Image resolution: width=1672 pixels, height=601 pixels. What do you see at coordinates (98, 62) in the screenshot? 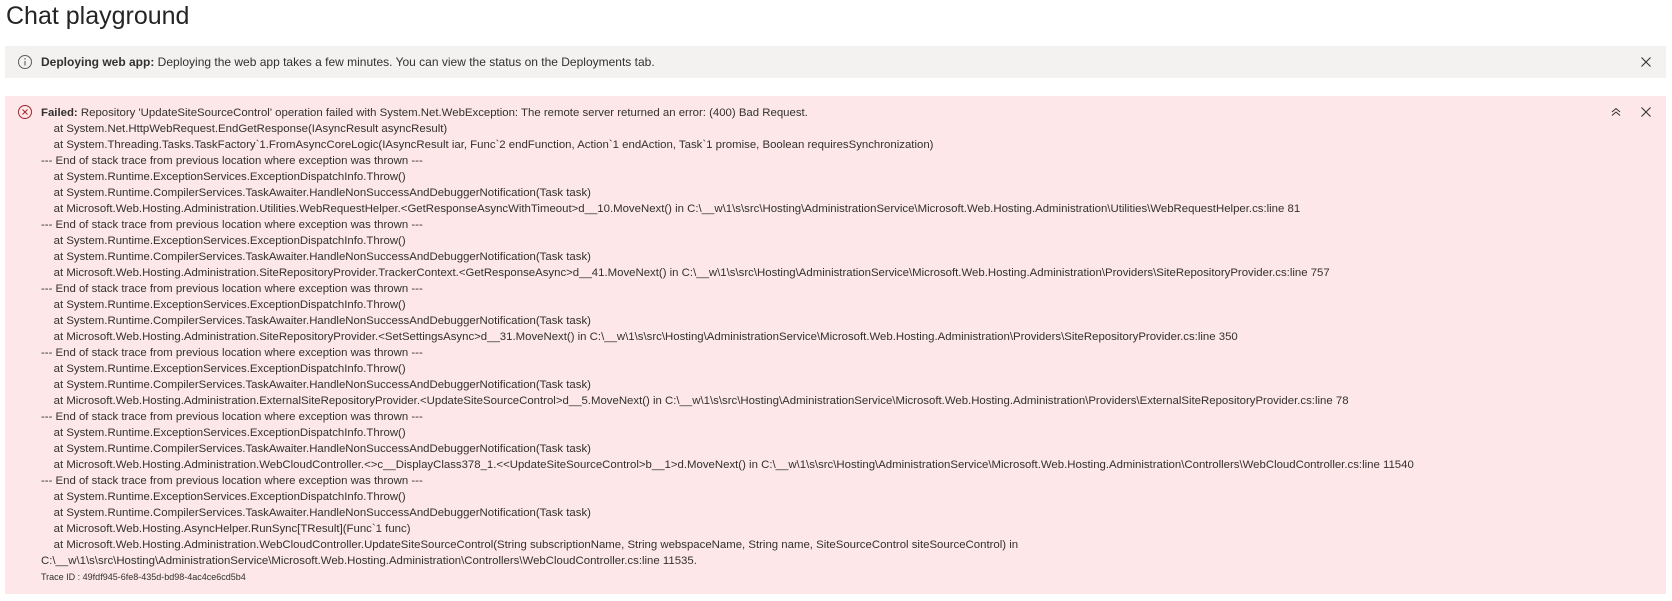
I see `info-lead: Deploying web app:` at bounding box center [98, 62].